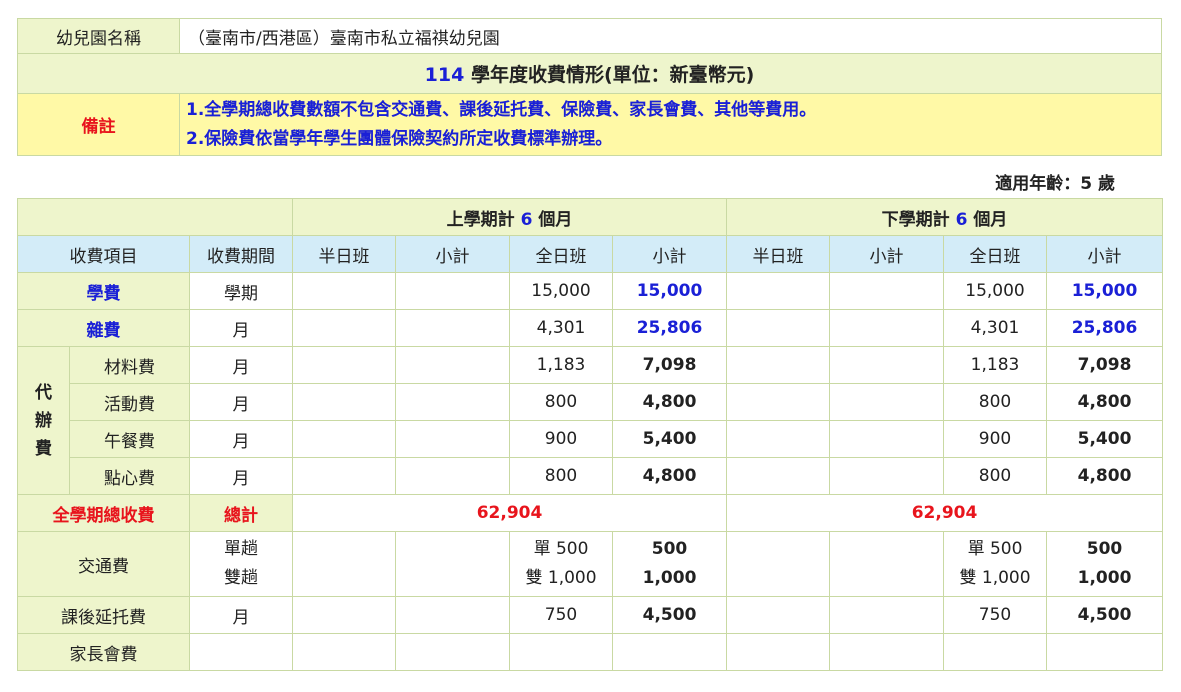 Image resolution: width=1181 pixels, height=692 pixels. I want to click on fee-title: 114 學年度收費情形(單位：新臺幣元), so click(589, 73).